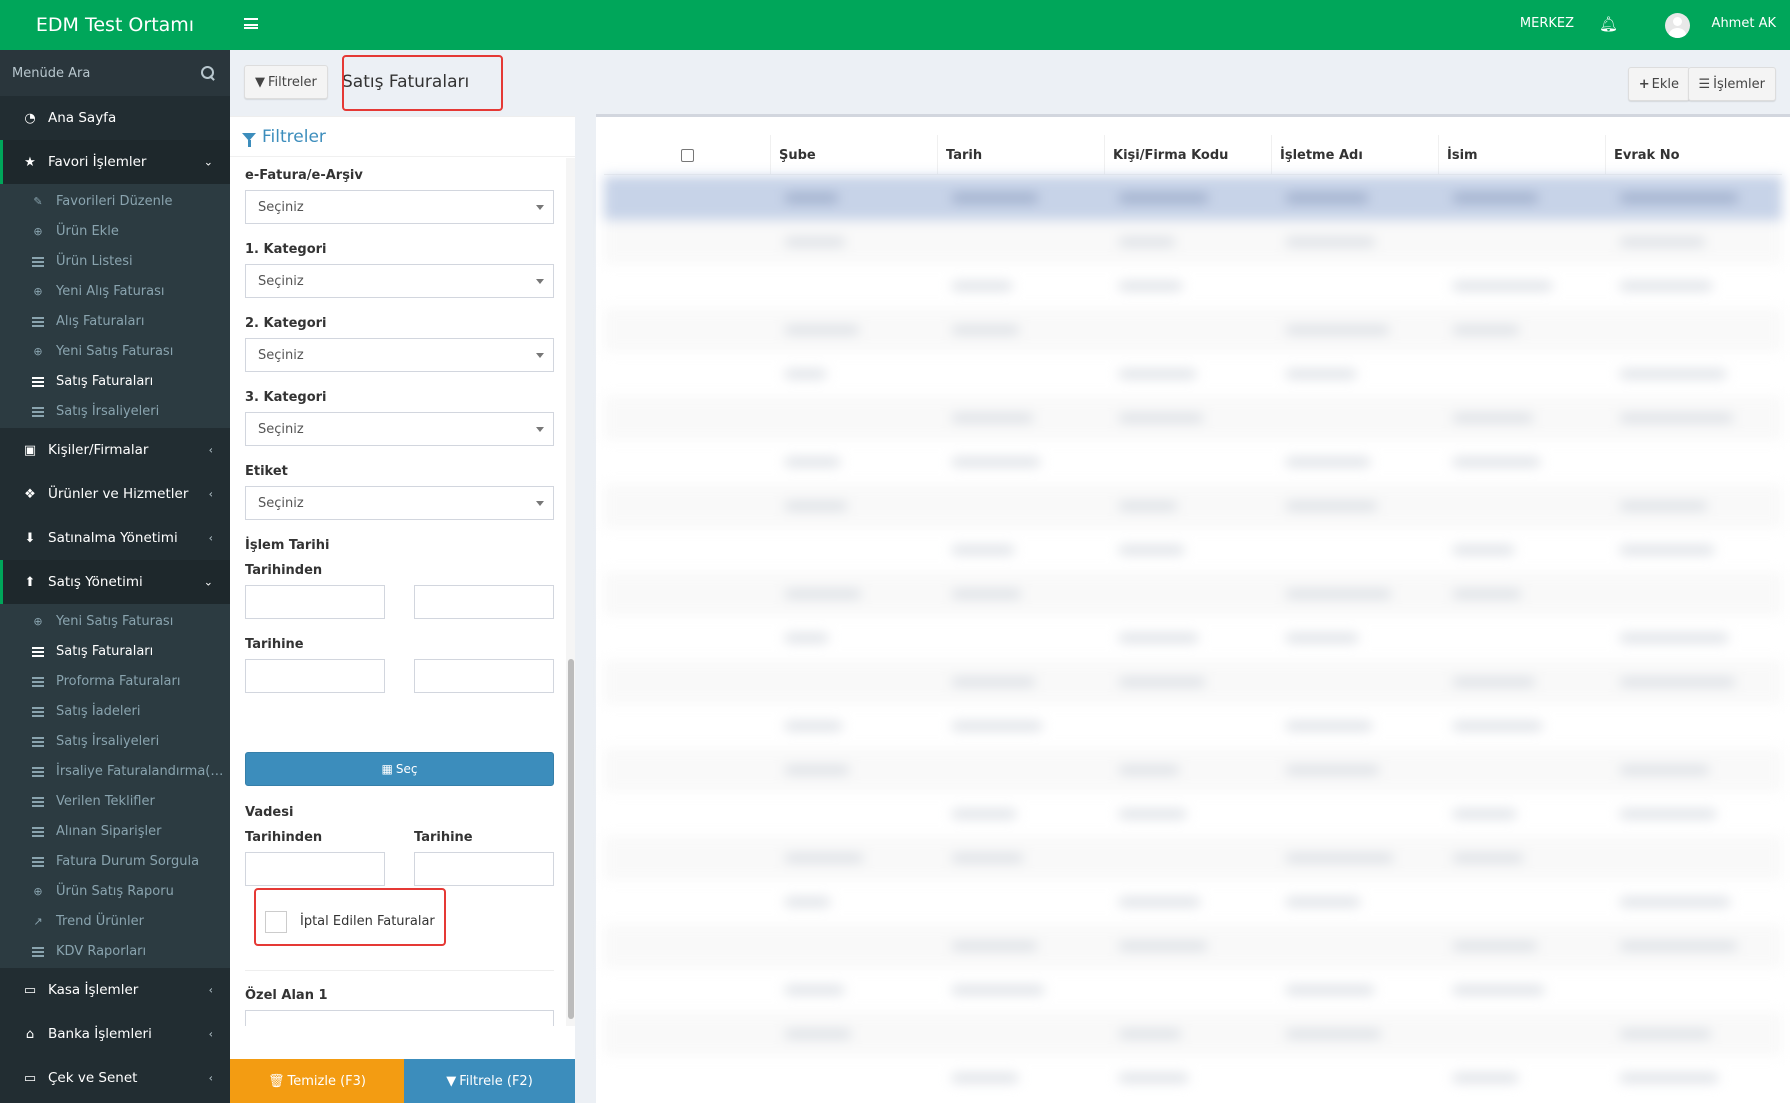  What do you see at coordinates (484, 676) in the screenshot?
I see `process-date-to-time-input` at bounding box center [484, 676].